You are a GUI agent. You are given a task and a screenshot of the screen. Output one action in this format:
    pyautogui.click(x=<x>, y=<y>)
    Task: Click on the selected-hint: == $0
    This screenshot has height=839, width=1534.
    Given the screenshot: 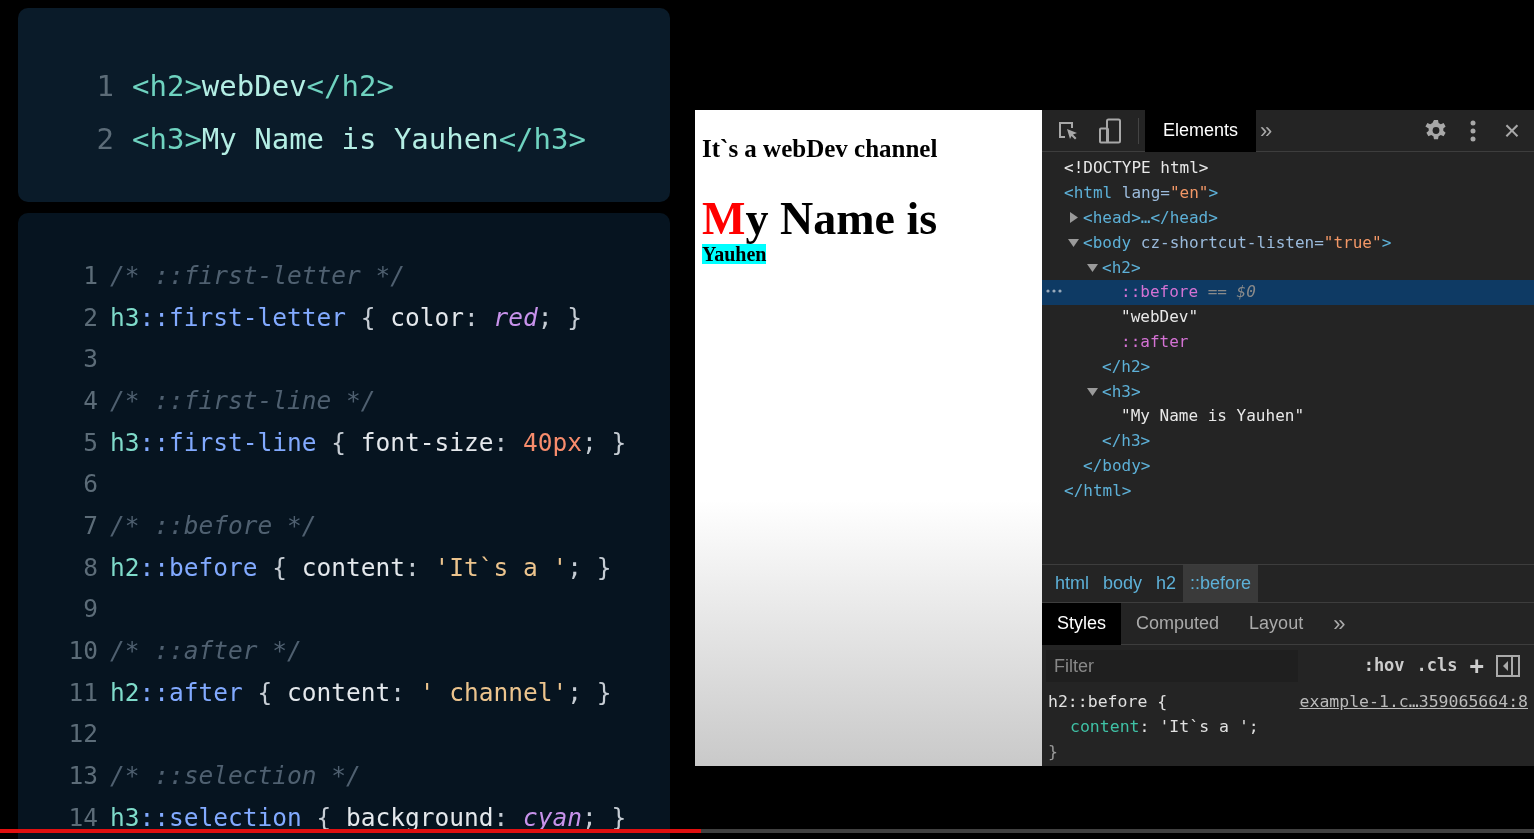 What is the action you would take?
    pyautogui.click(x=1231, y=292)
    